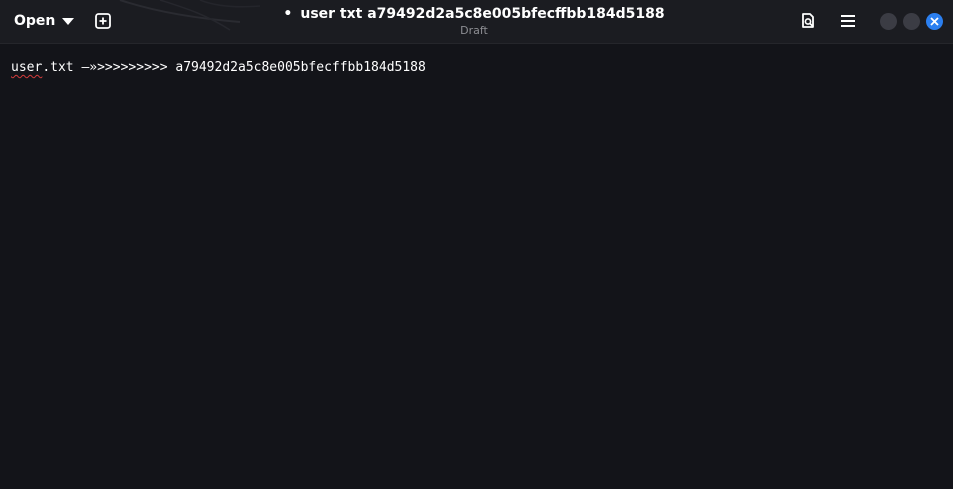  I want to click on new-tab-icon, so click(103, 21).